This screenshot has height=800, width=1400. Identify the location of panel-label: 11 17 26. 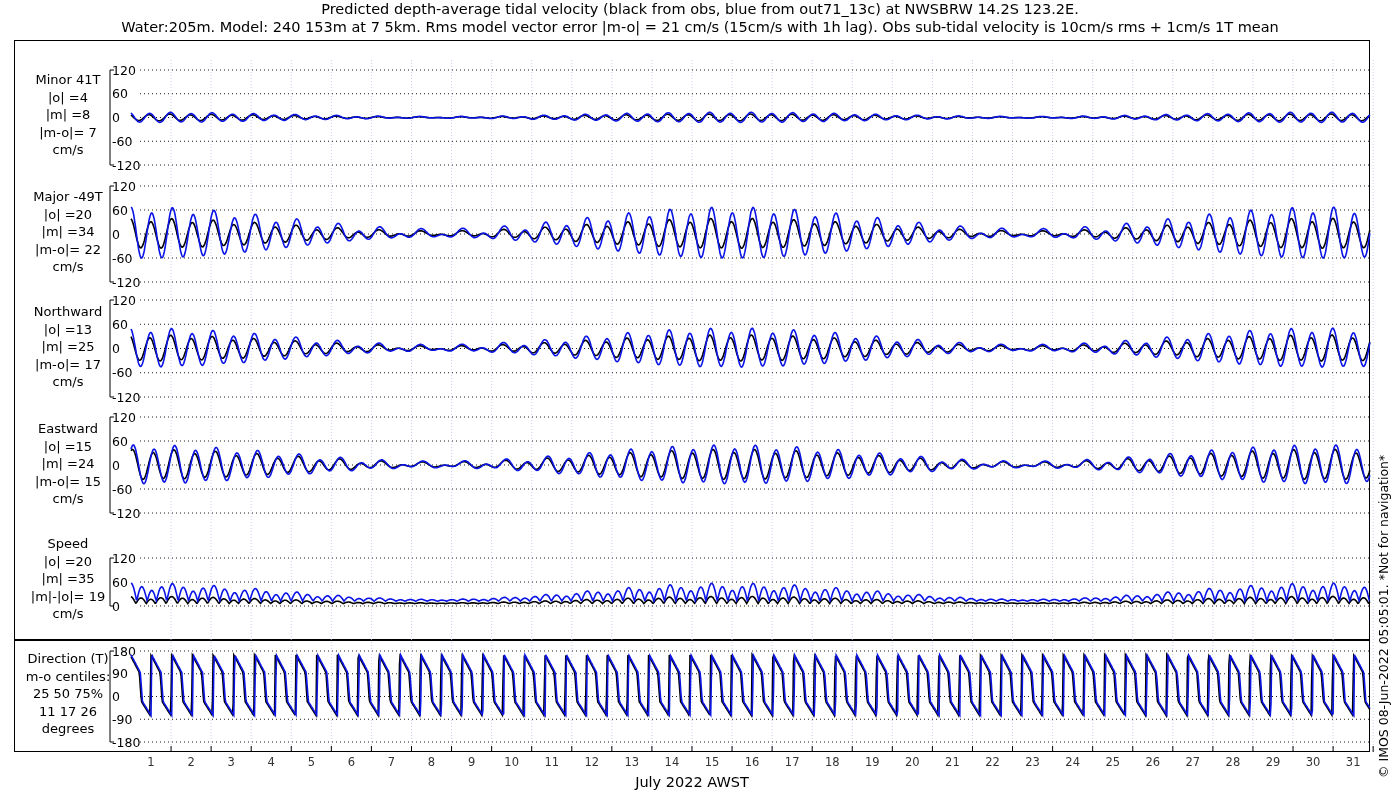
(68, 711).